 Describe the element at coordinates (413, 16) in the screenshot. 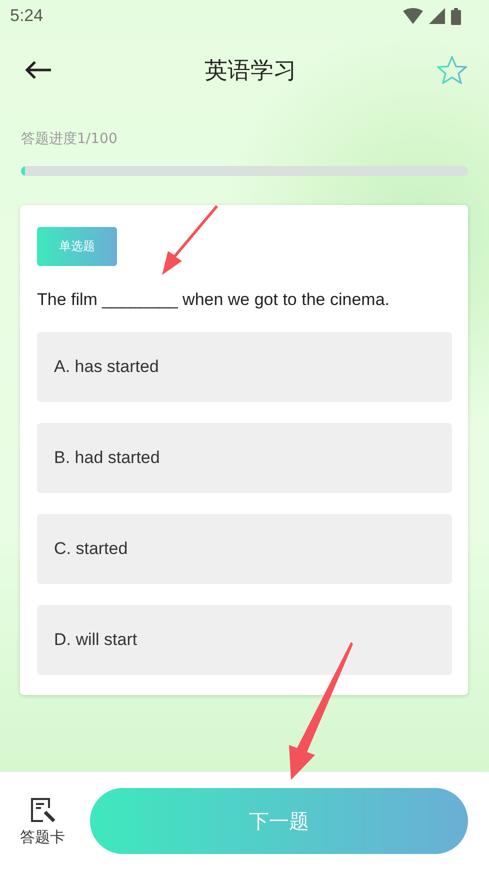

I see `wifi-icon` at that location.